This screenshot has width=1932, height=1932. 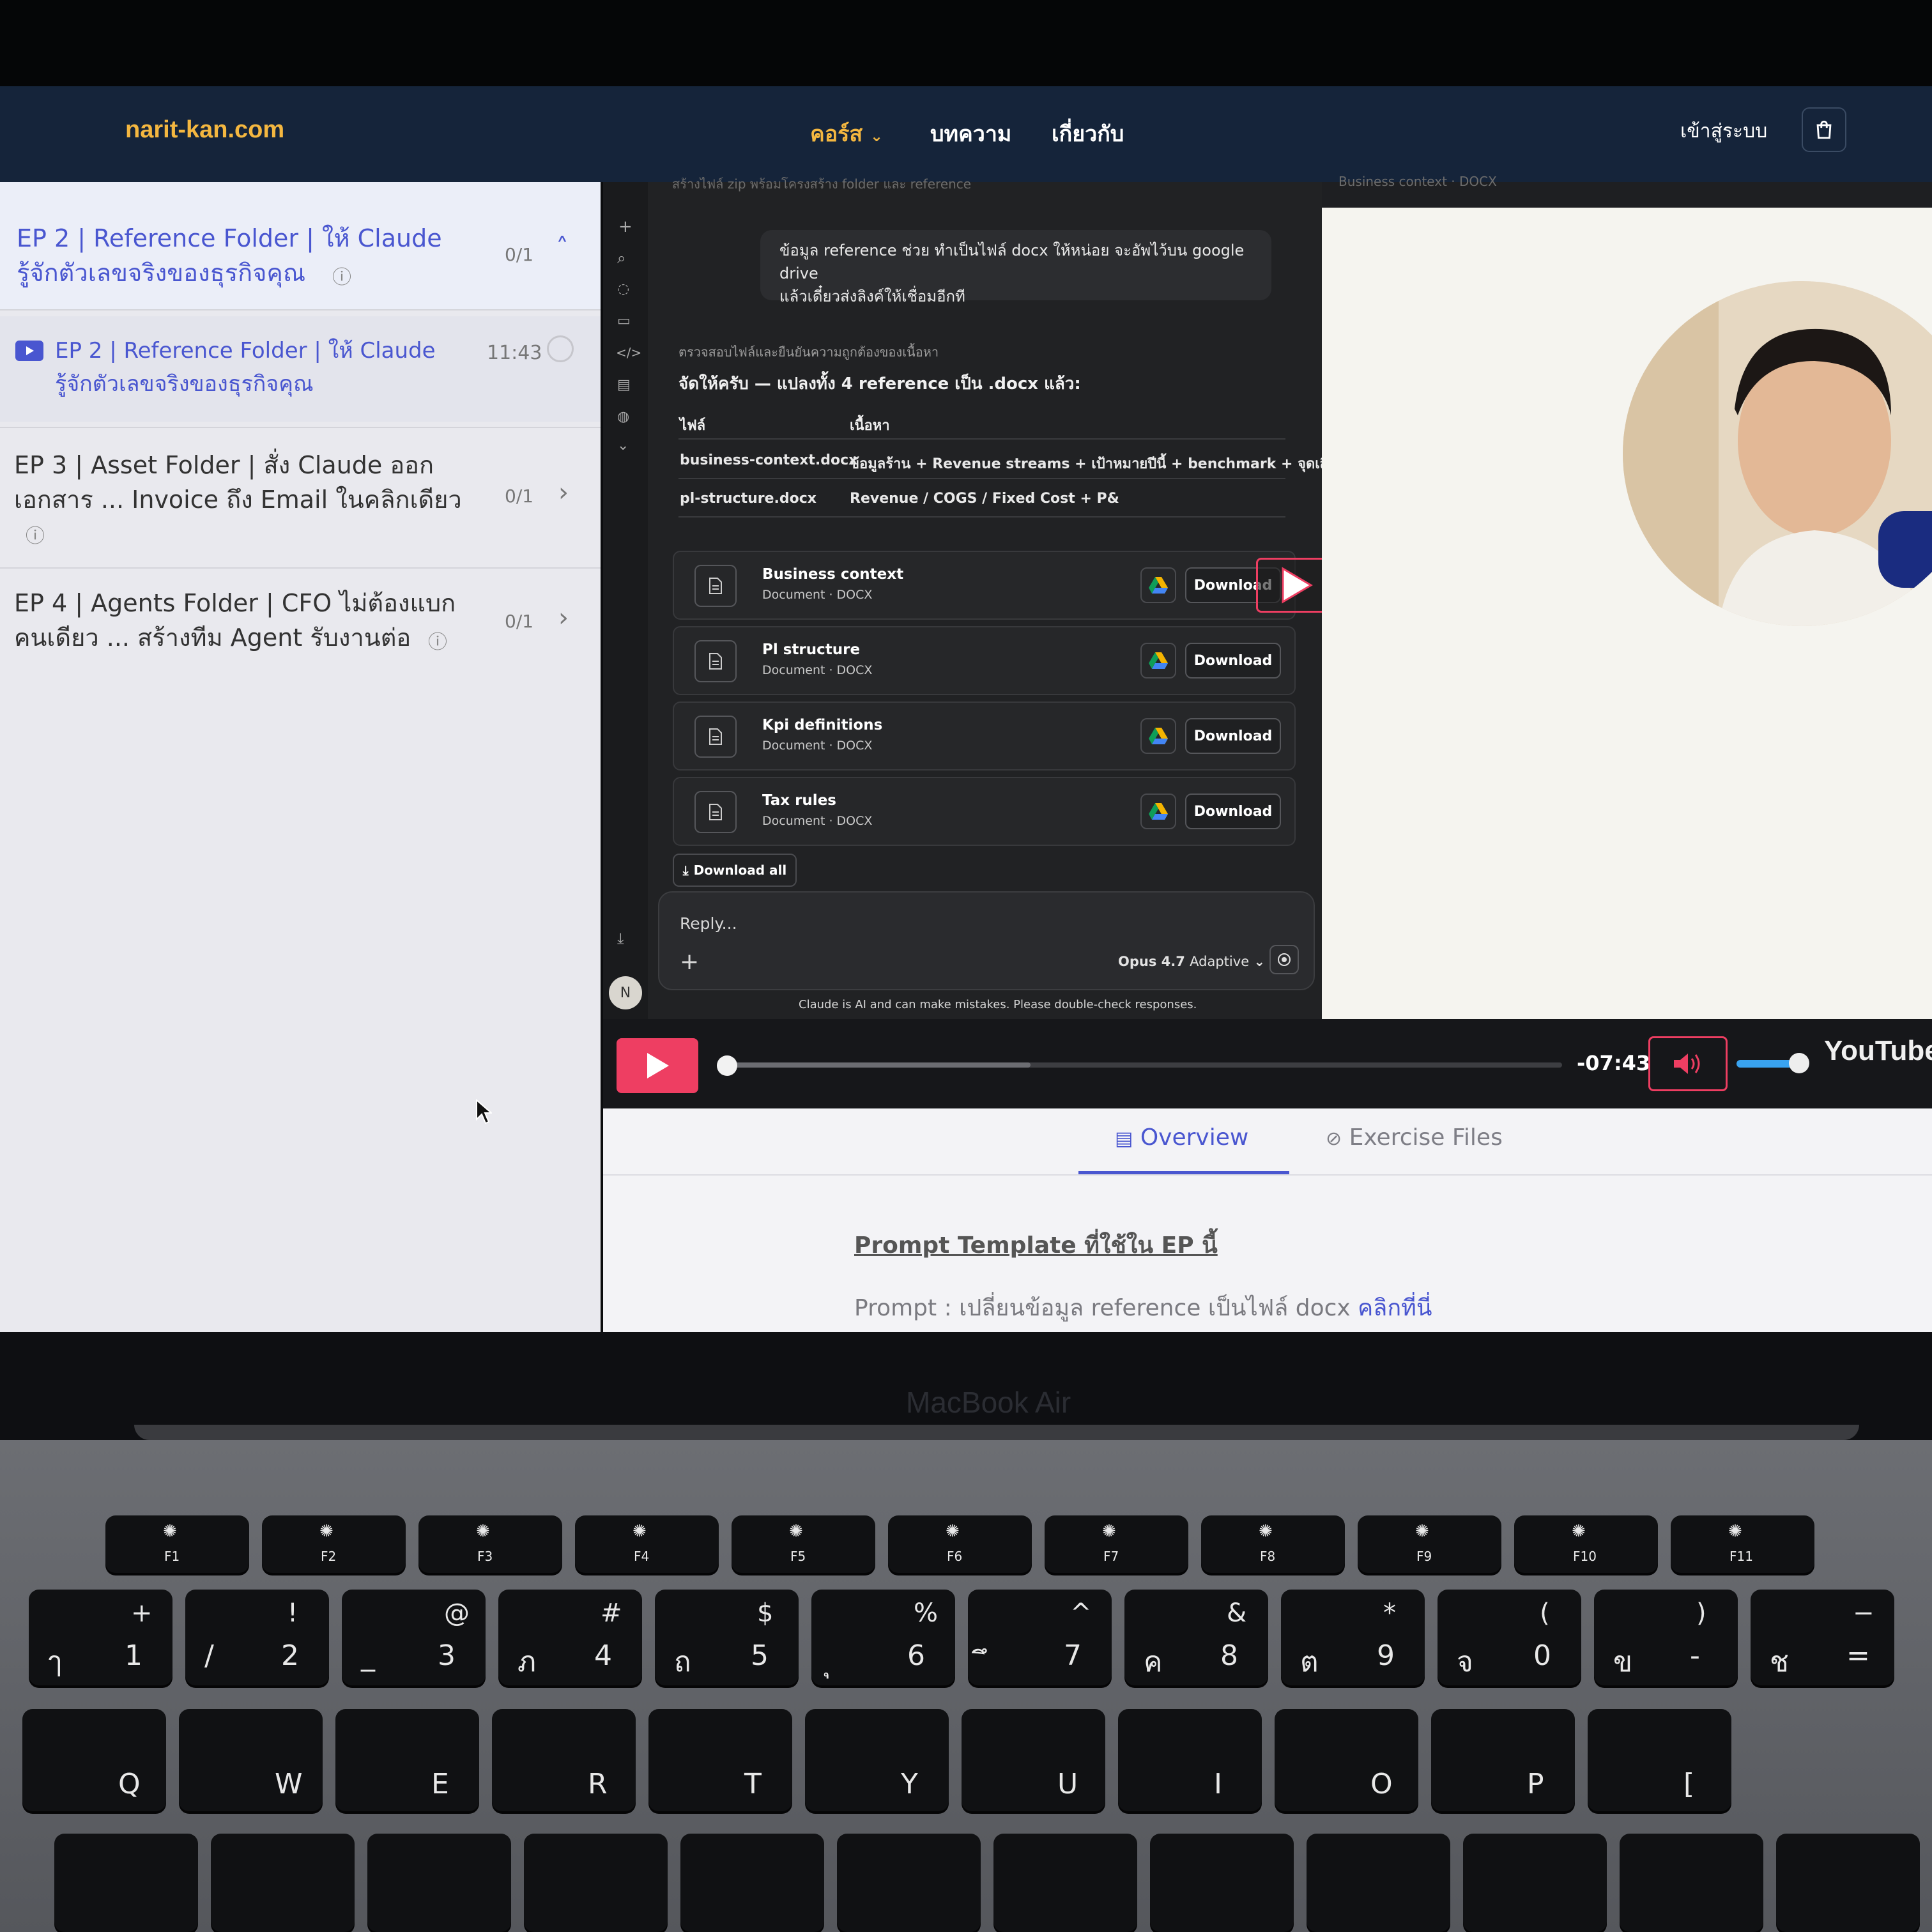 What do you see at coordinates (1284, 959) in the screenshot?
I see `voice-mode-button` at bounding box center [1284, 959].